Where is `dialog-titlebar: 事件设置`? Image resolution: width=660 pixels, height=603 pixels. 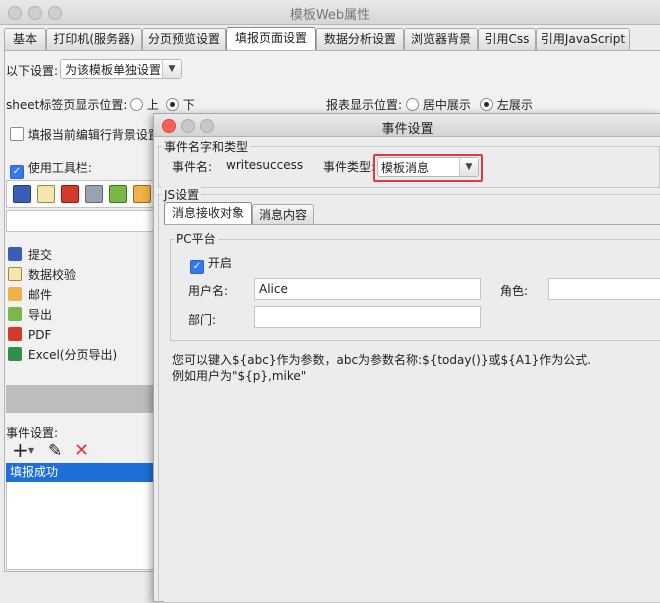 dialog-titlebar: 事件设置 is located at coordinates (407, 125).